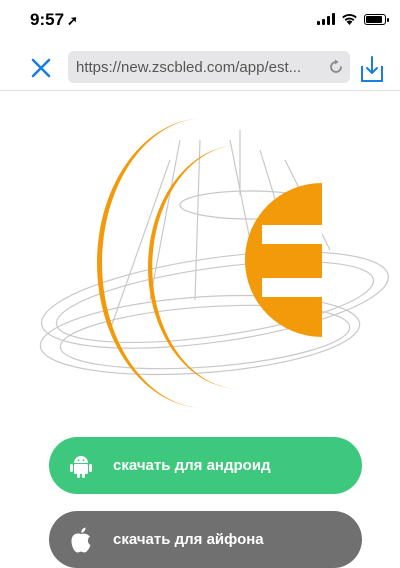  I want to click on status-icons, so click(353, 19).